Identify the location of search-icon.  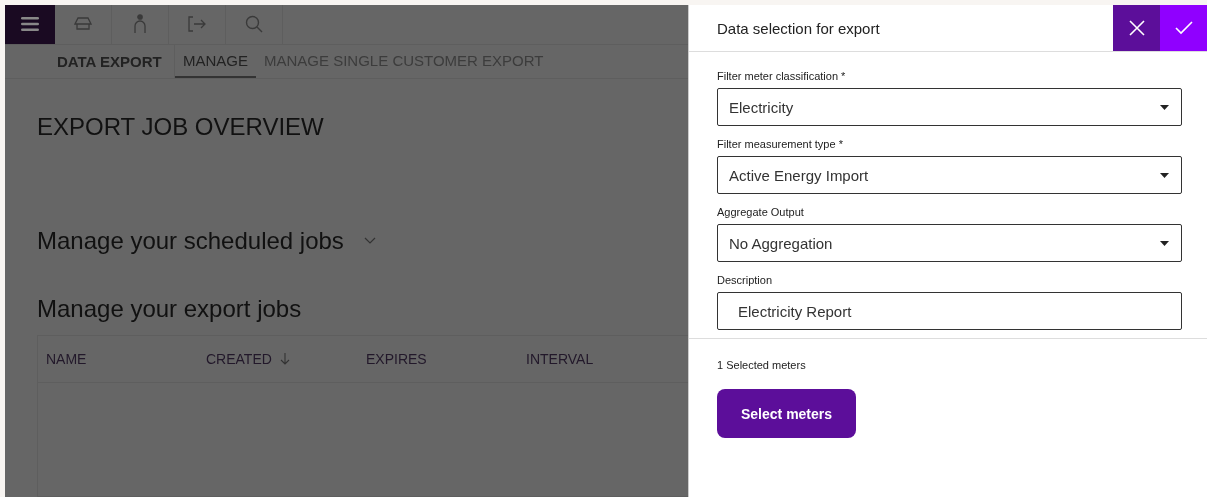
(254, 24).